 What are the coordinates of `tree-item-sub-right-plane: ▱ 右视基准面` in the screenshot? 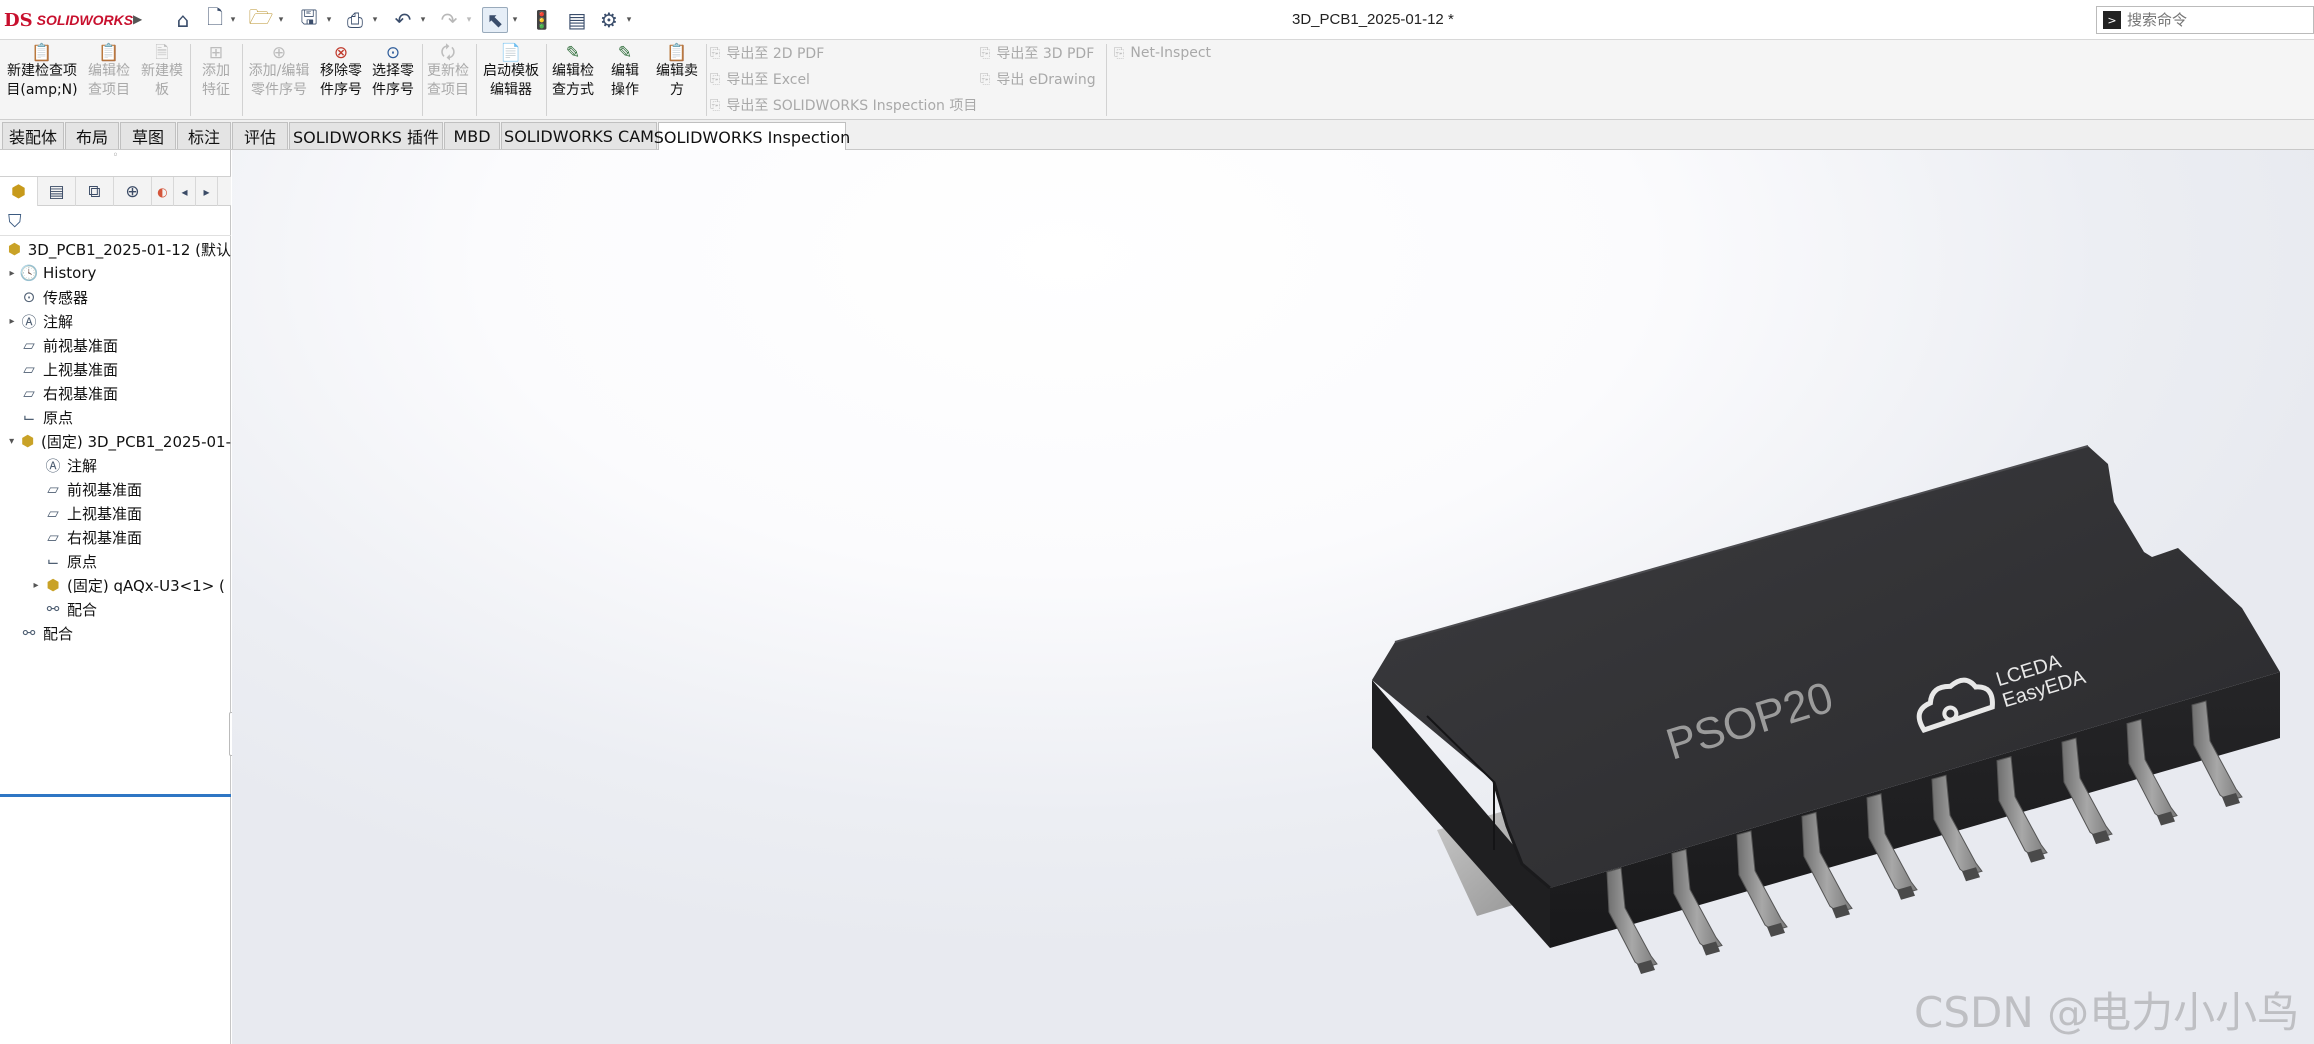 It's located at (115, 537).